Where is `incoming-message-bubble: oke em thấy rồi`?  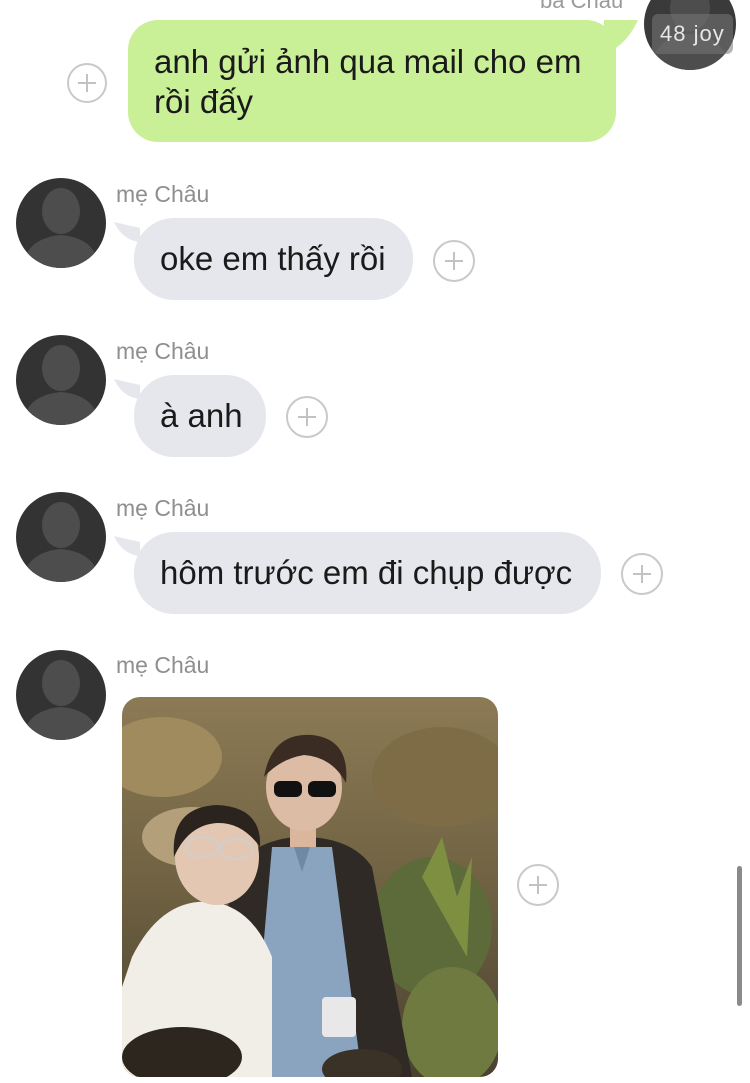 incoming-message-bubble: oke em thấy rồi is located at coordinates (273, 259).